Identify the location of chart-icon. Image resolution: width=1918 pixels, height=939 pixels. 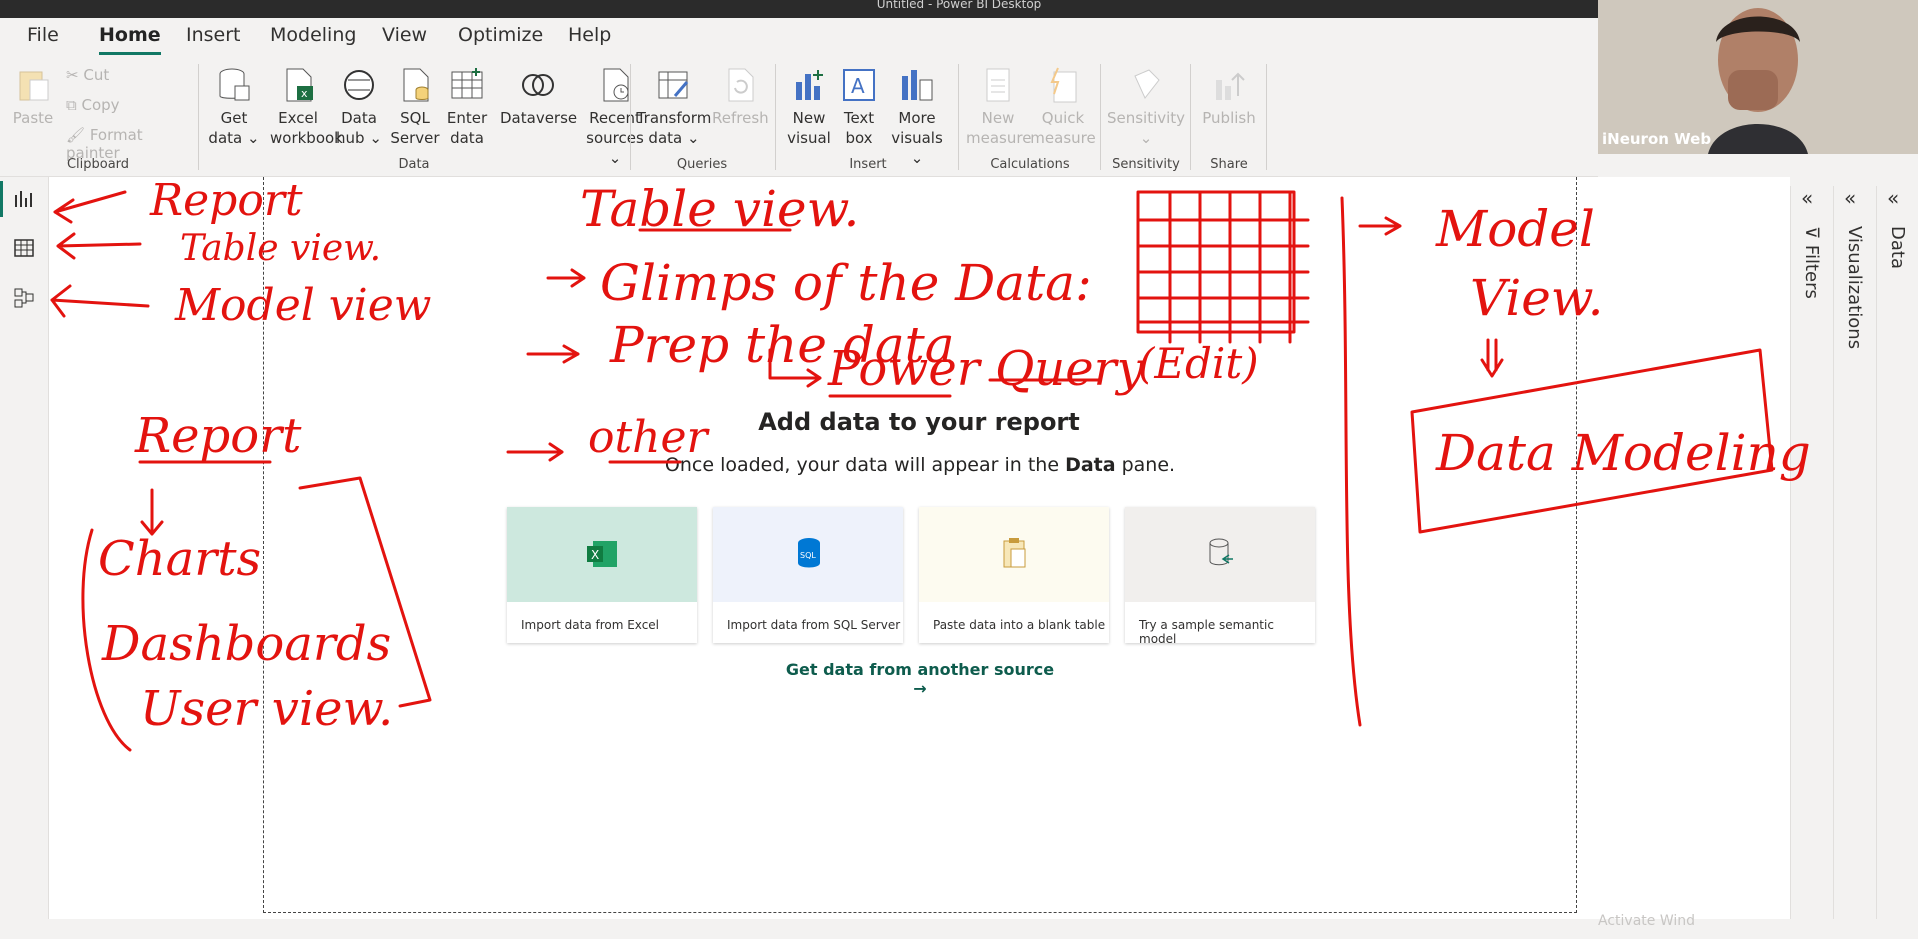
(809, 85).